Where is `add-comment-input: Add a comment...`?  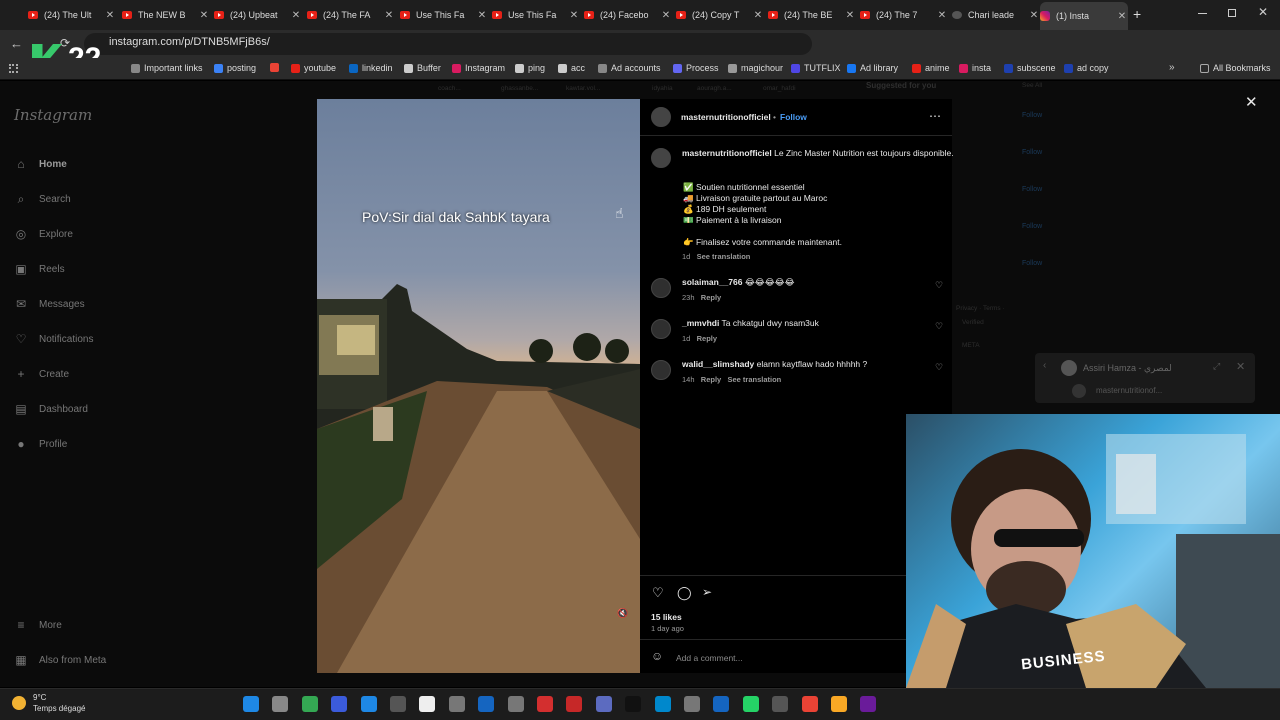
add-comment-input: Add a comment... is located at coordinates (709, 658).